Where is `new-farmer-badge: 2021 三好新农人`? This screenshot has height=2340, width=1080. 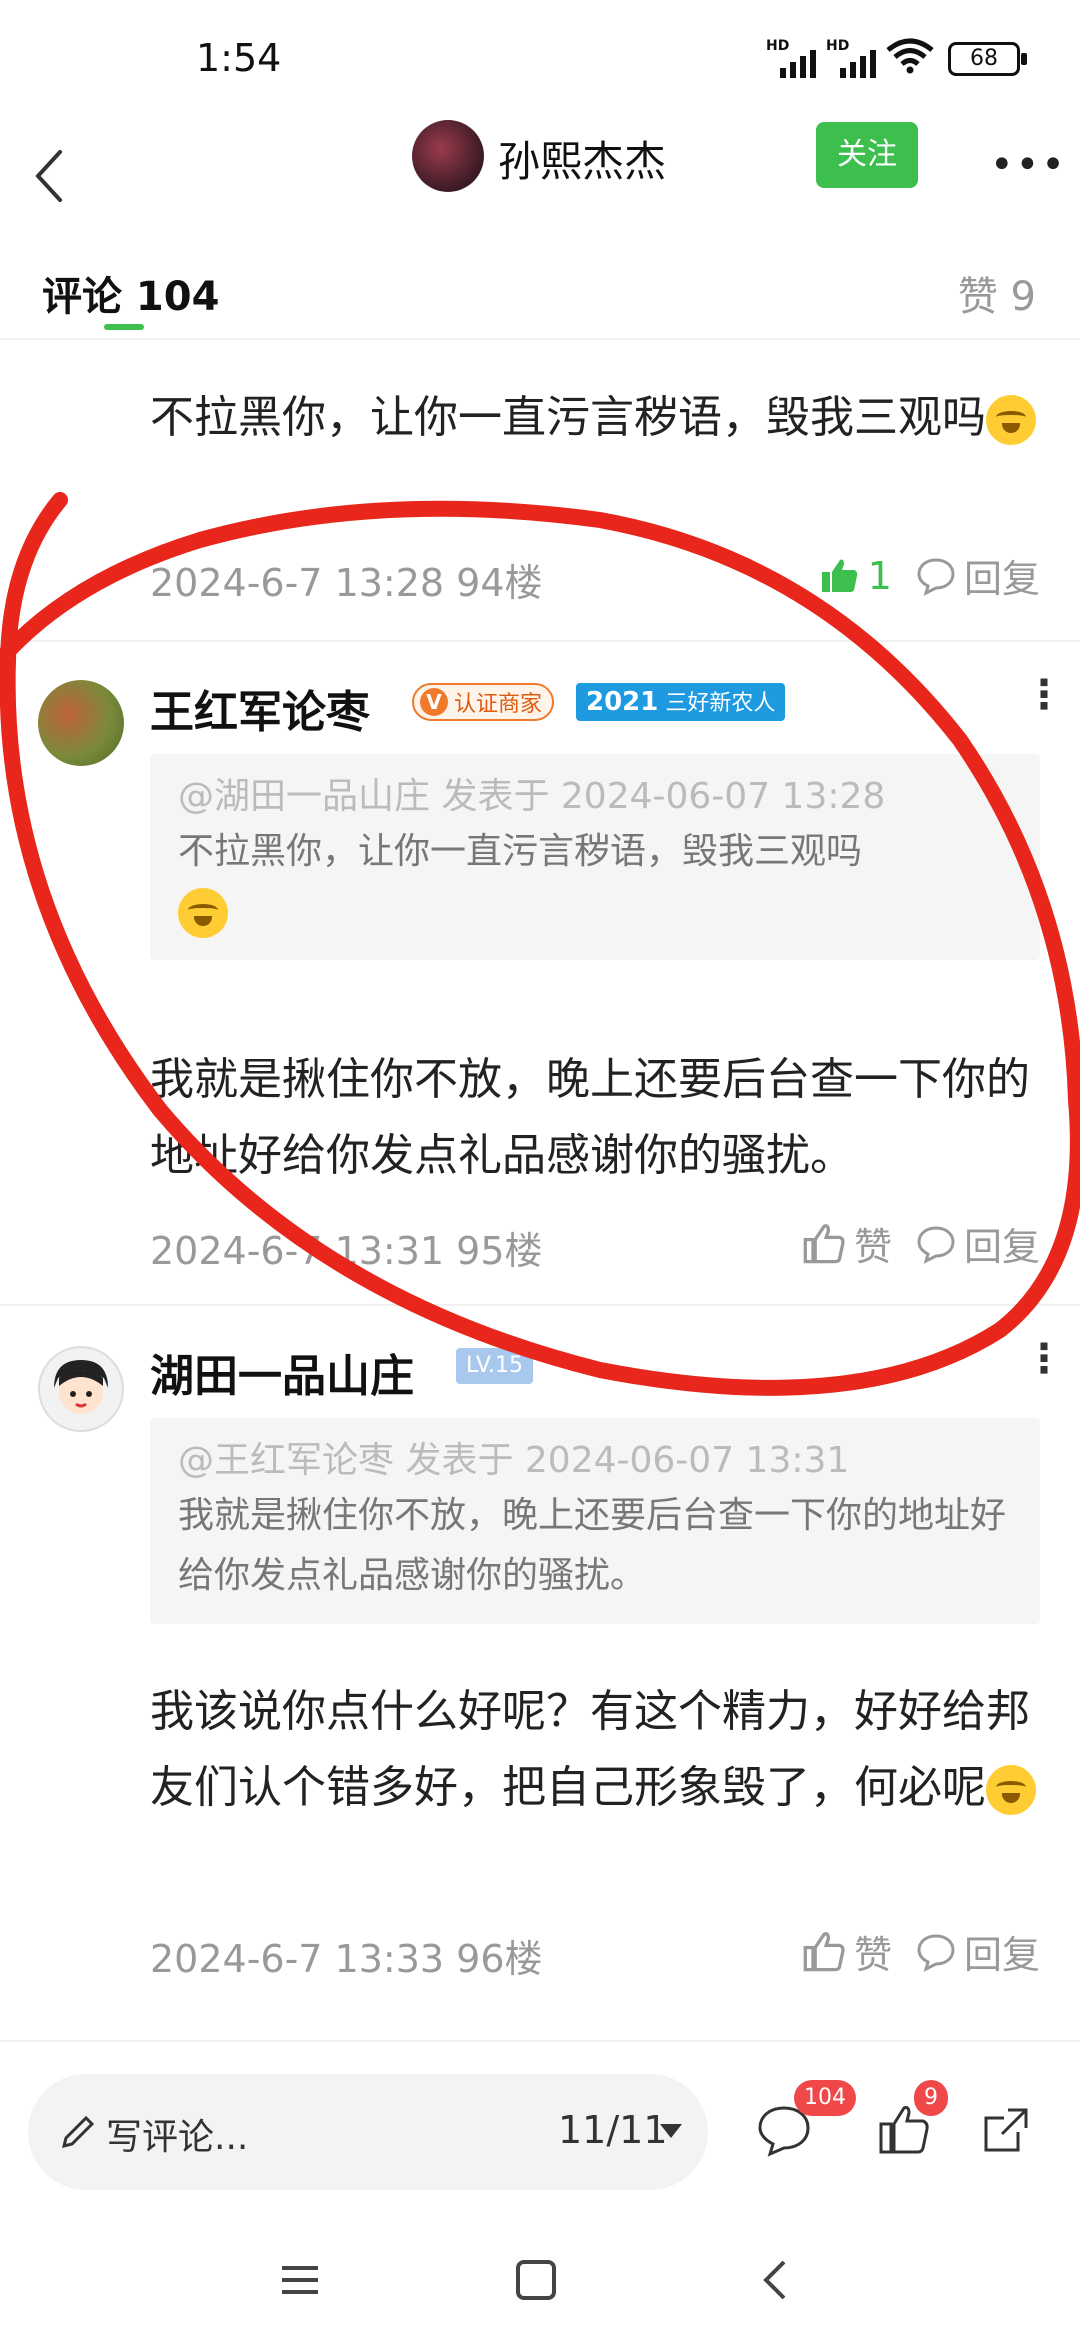 new-farmer-badge: 2021 三好新农人 is located at coordinates (681, 702).